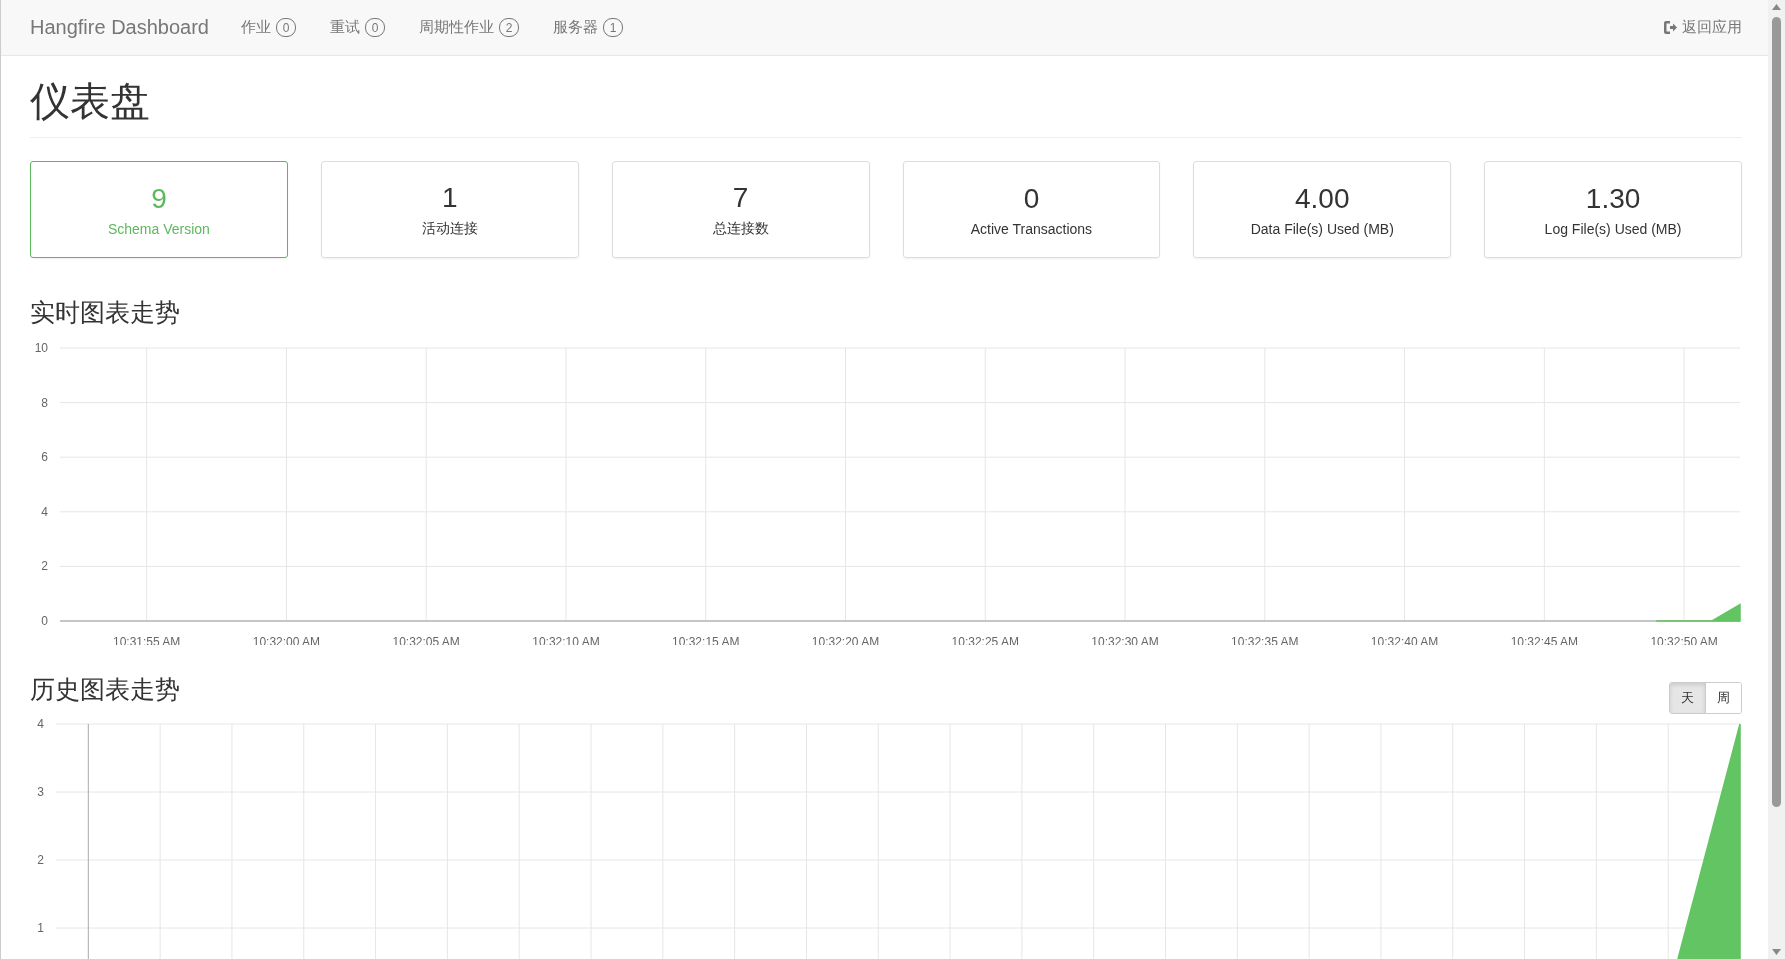  Describe the element at coordinates (1031, 228) in the screenshot. I see `metric-label: Active Transactions` at that location.